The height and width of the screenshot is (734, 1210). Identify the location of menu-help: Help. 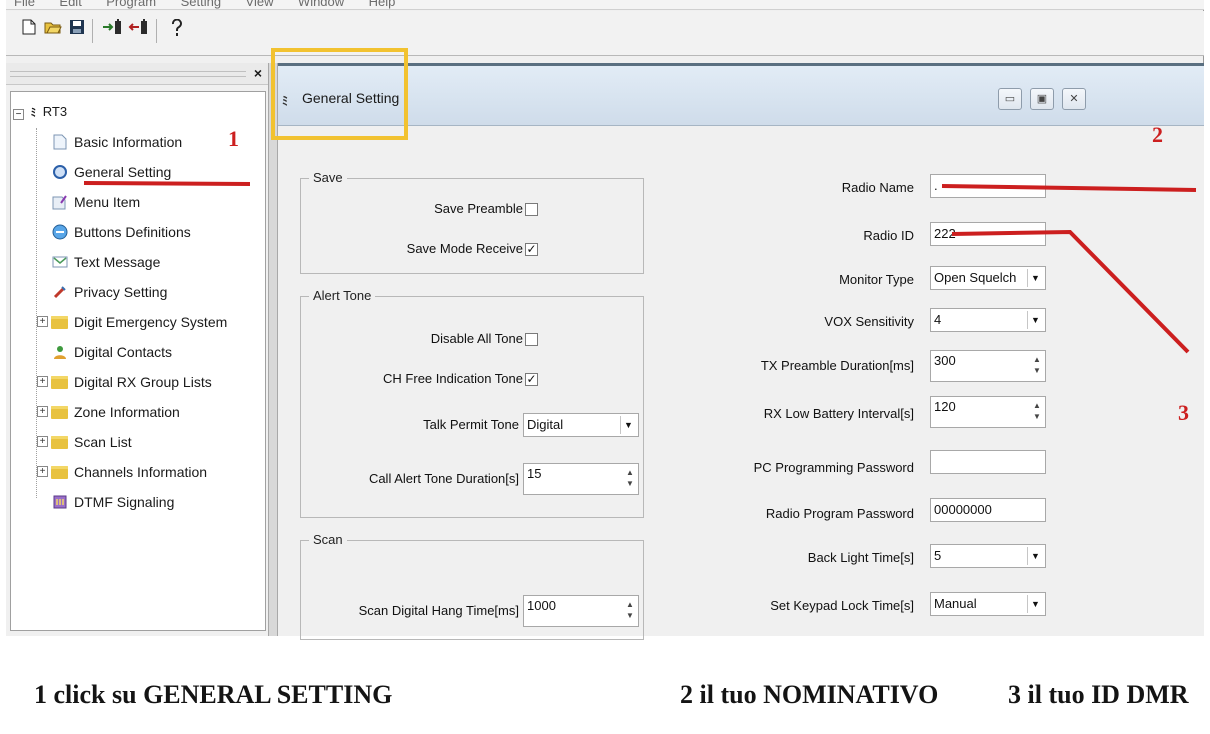
(382, 4).